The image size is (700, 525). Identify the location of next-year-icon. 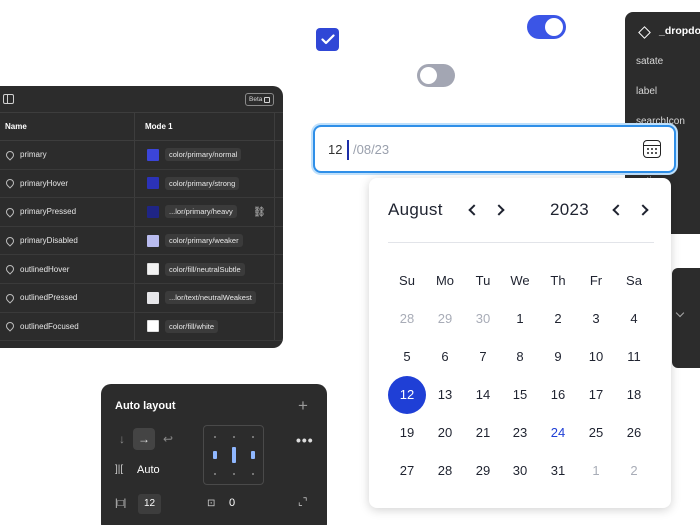
(643, 210).